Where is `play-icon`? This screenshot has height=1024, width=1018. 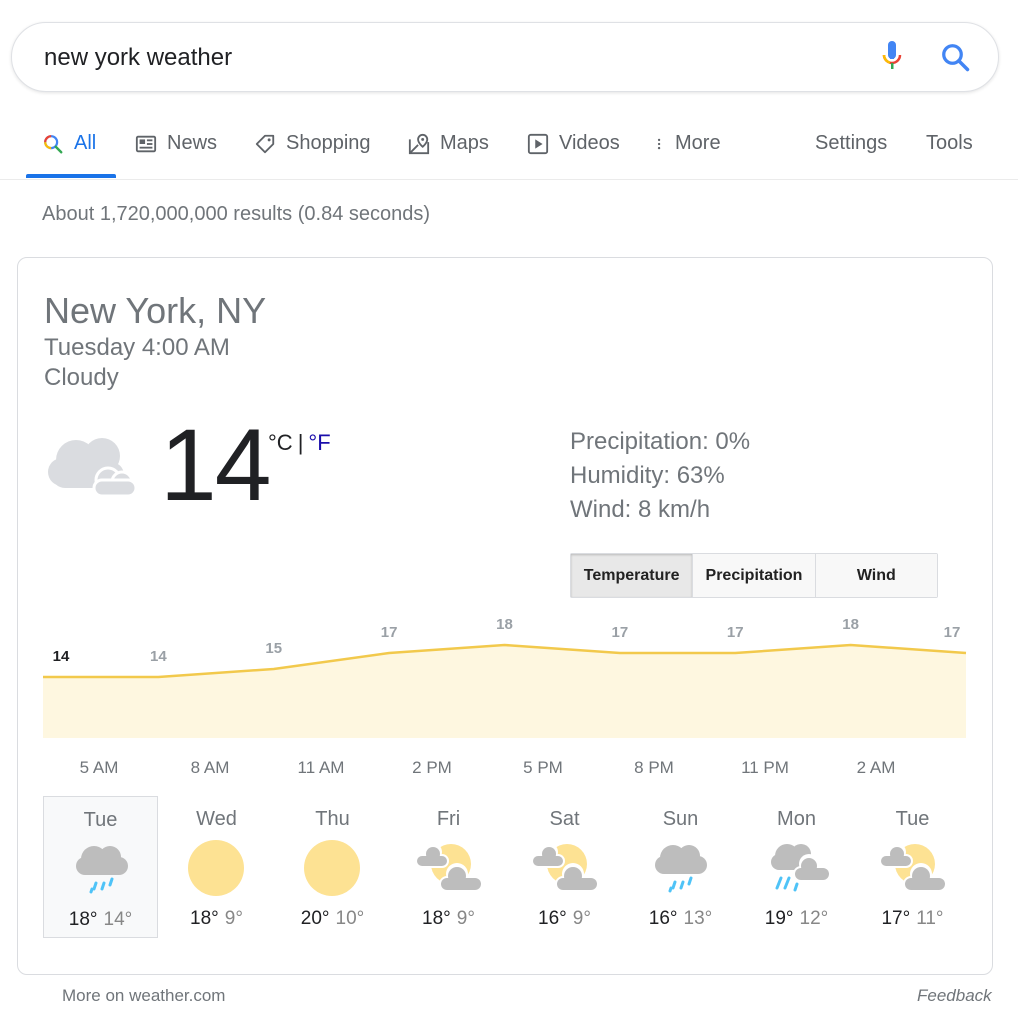 play-icon is located at coordinates (538, 144).